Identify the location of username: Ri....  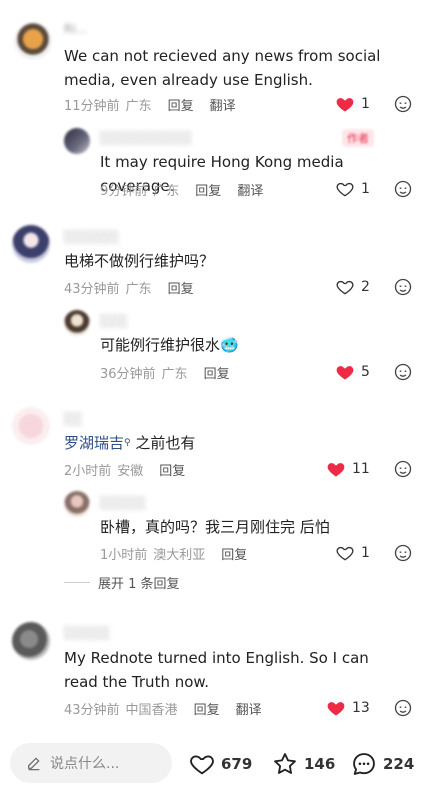
(75, 29).